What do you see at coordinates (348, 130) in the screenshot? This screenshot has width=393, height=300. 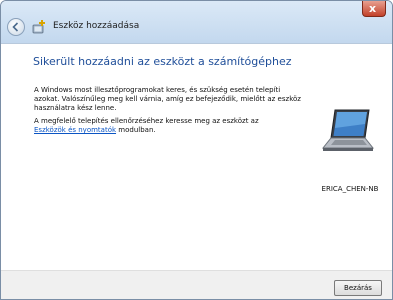 I see `laptop-icon` at bounding box center [348, 130].